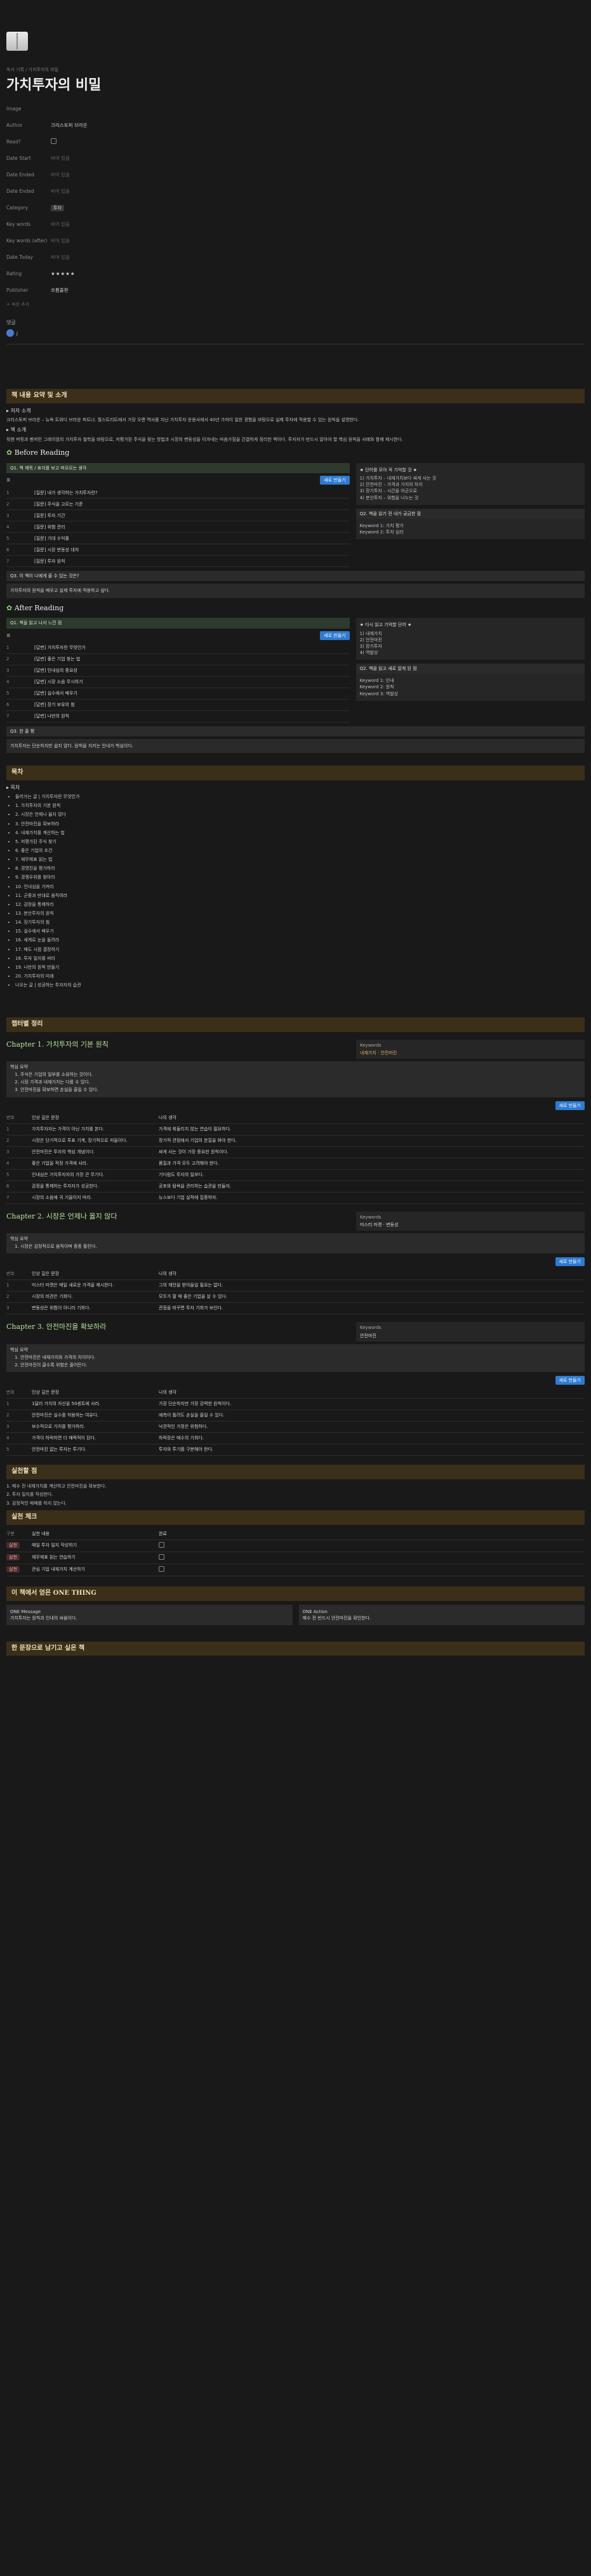 This screenshot has width=591, height=2576. Describe the element at coordinates (178, 493) in the screenshot. I see `table-row: 1 [질문] 내가 생각하는 가치투자란?` at that location.